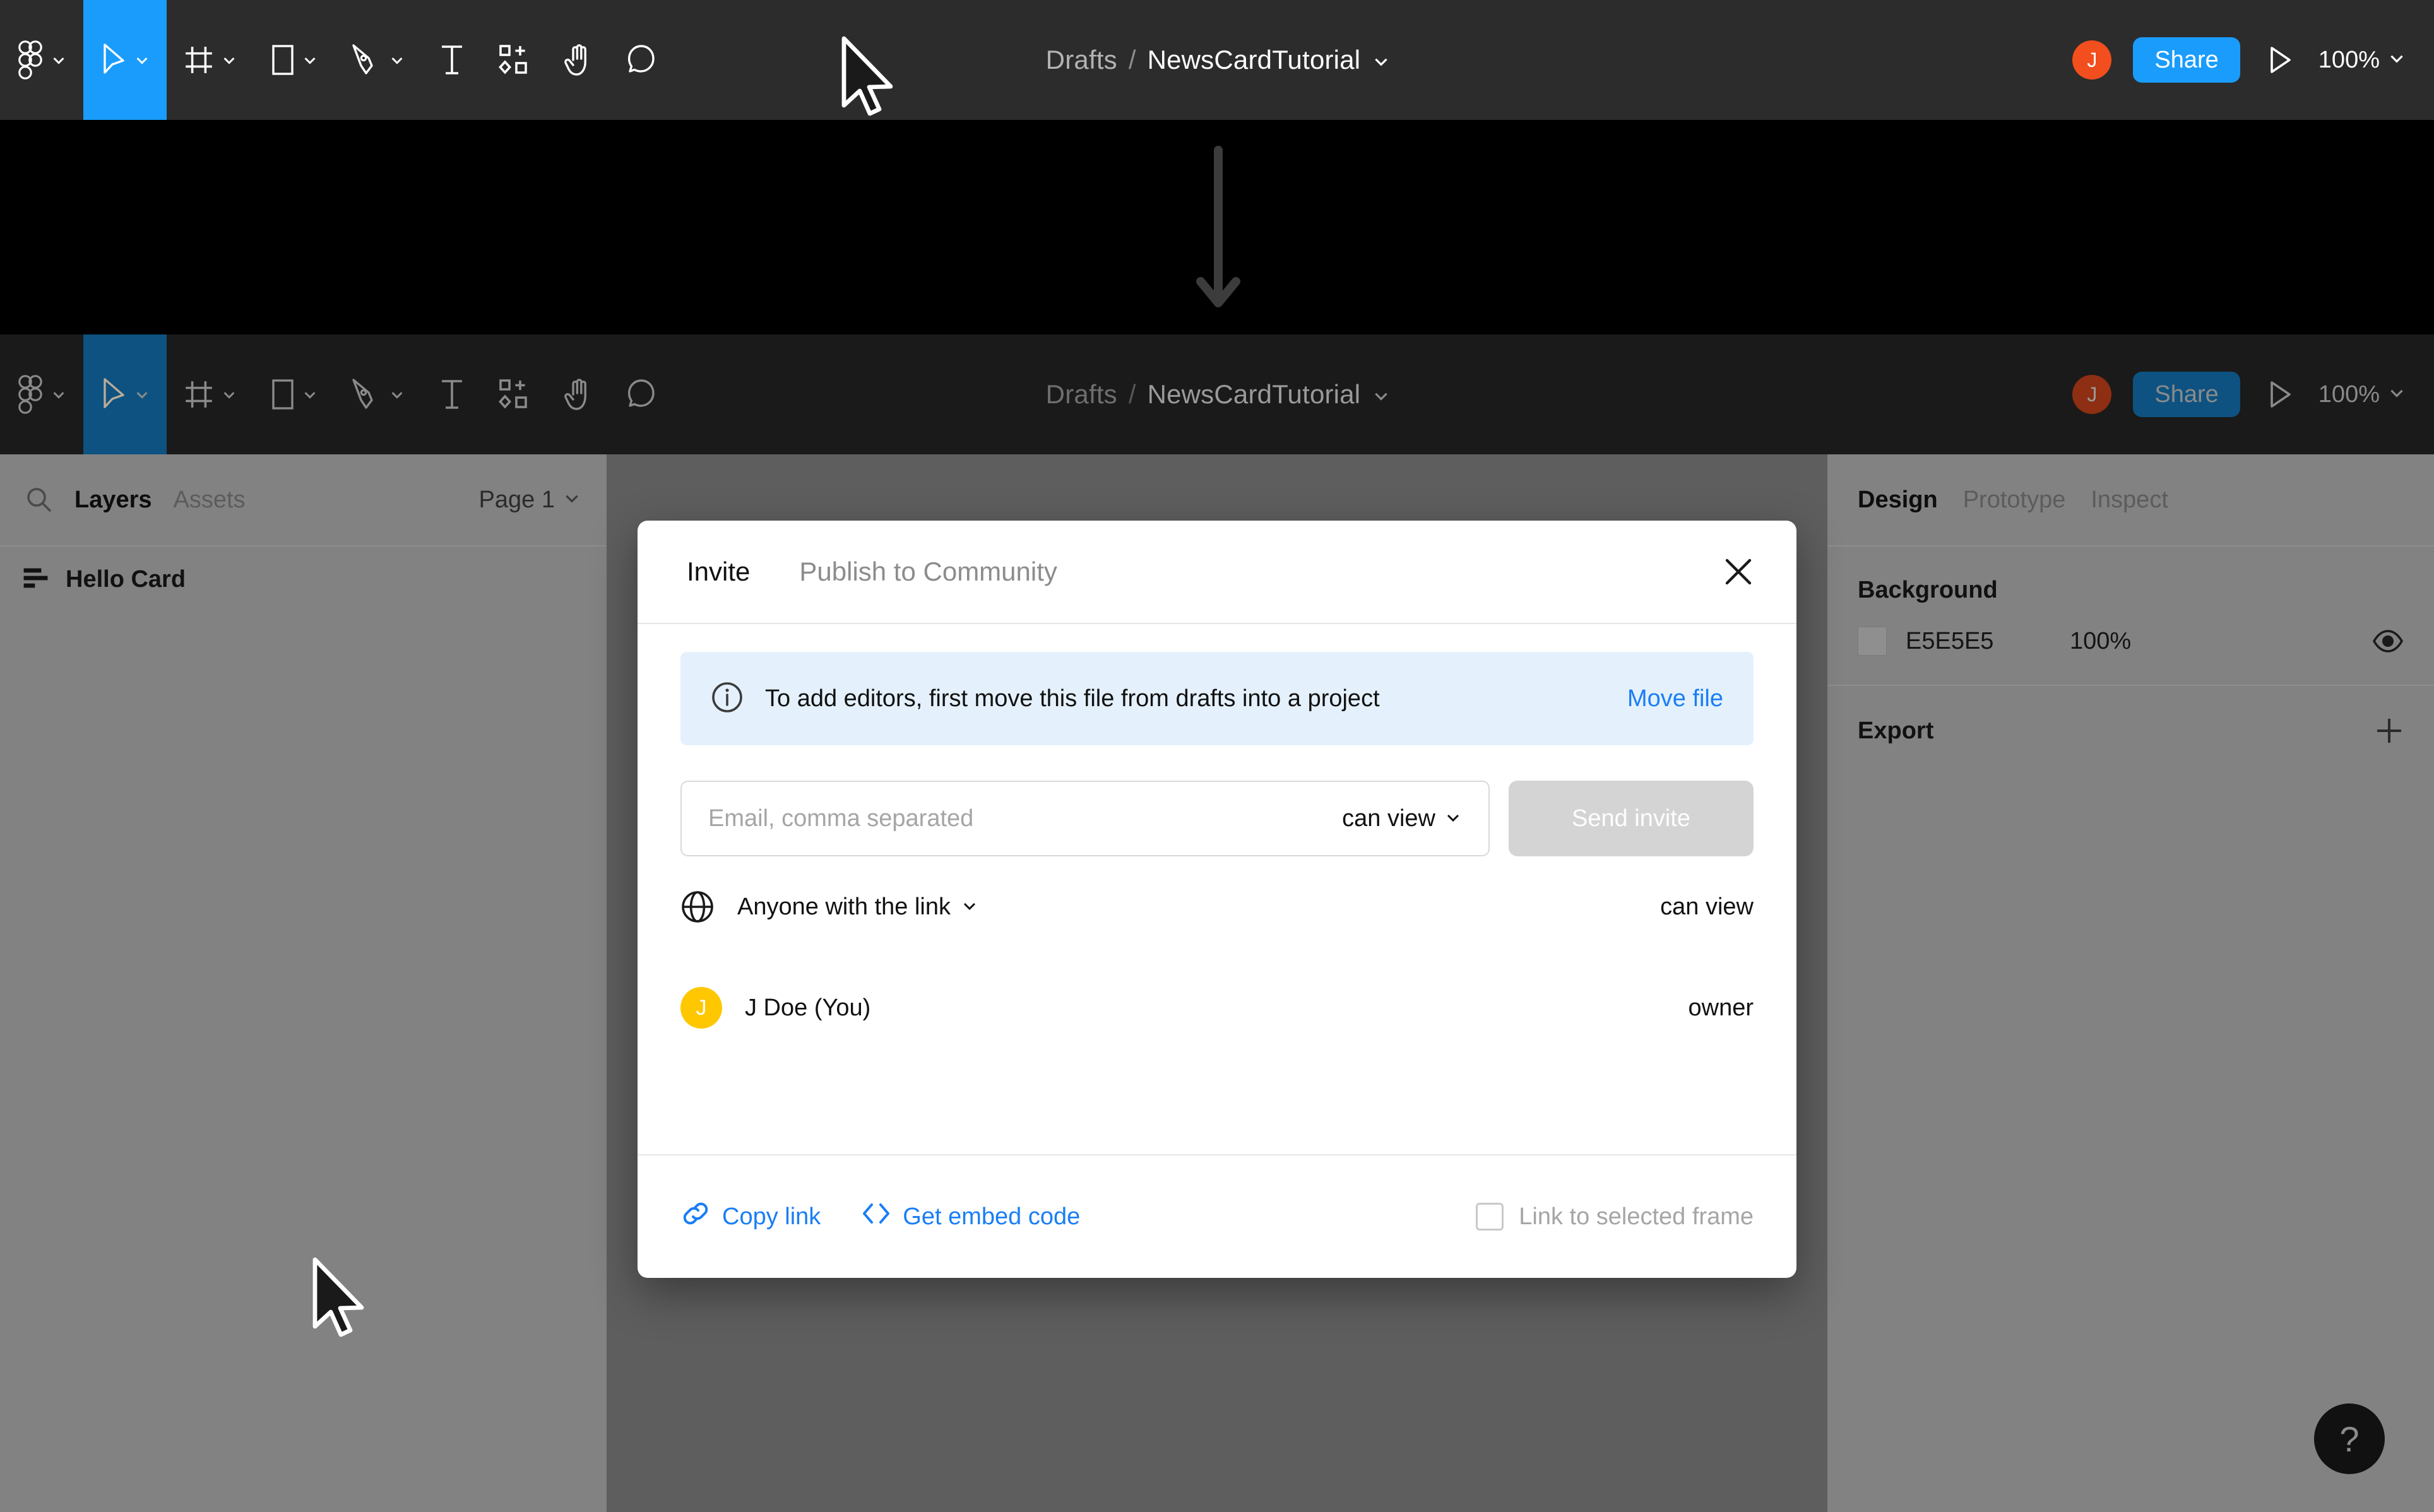  I want to click on tab-prototype: Prototype, so click(2014, 500).